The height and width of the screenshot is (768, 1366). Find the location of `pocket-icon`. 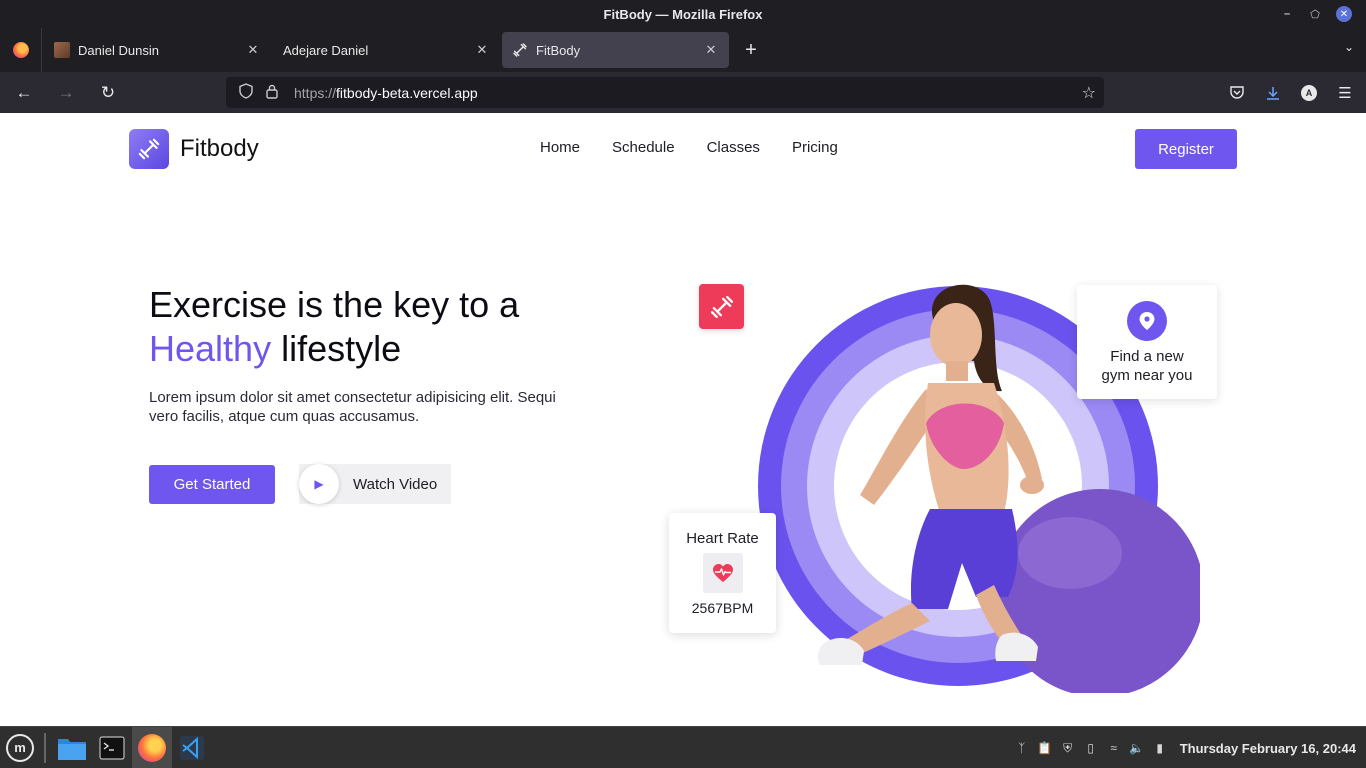

pocket-icon is located at coordinates (1237, 93).